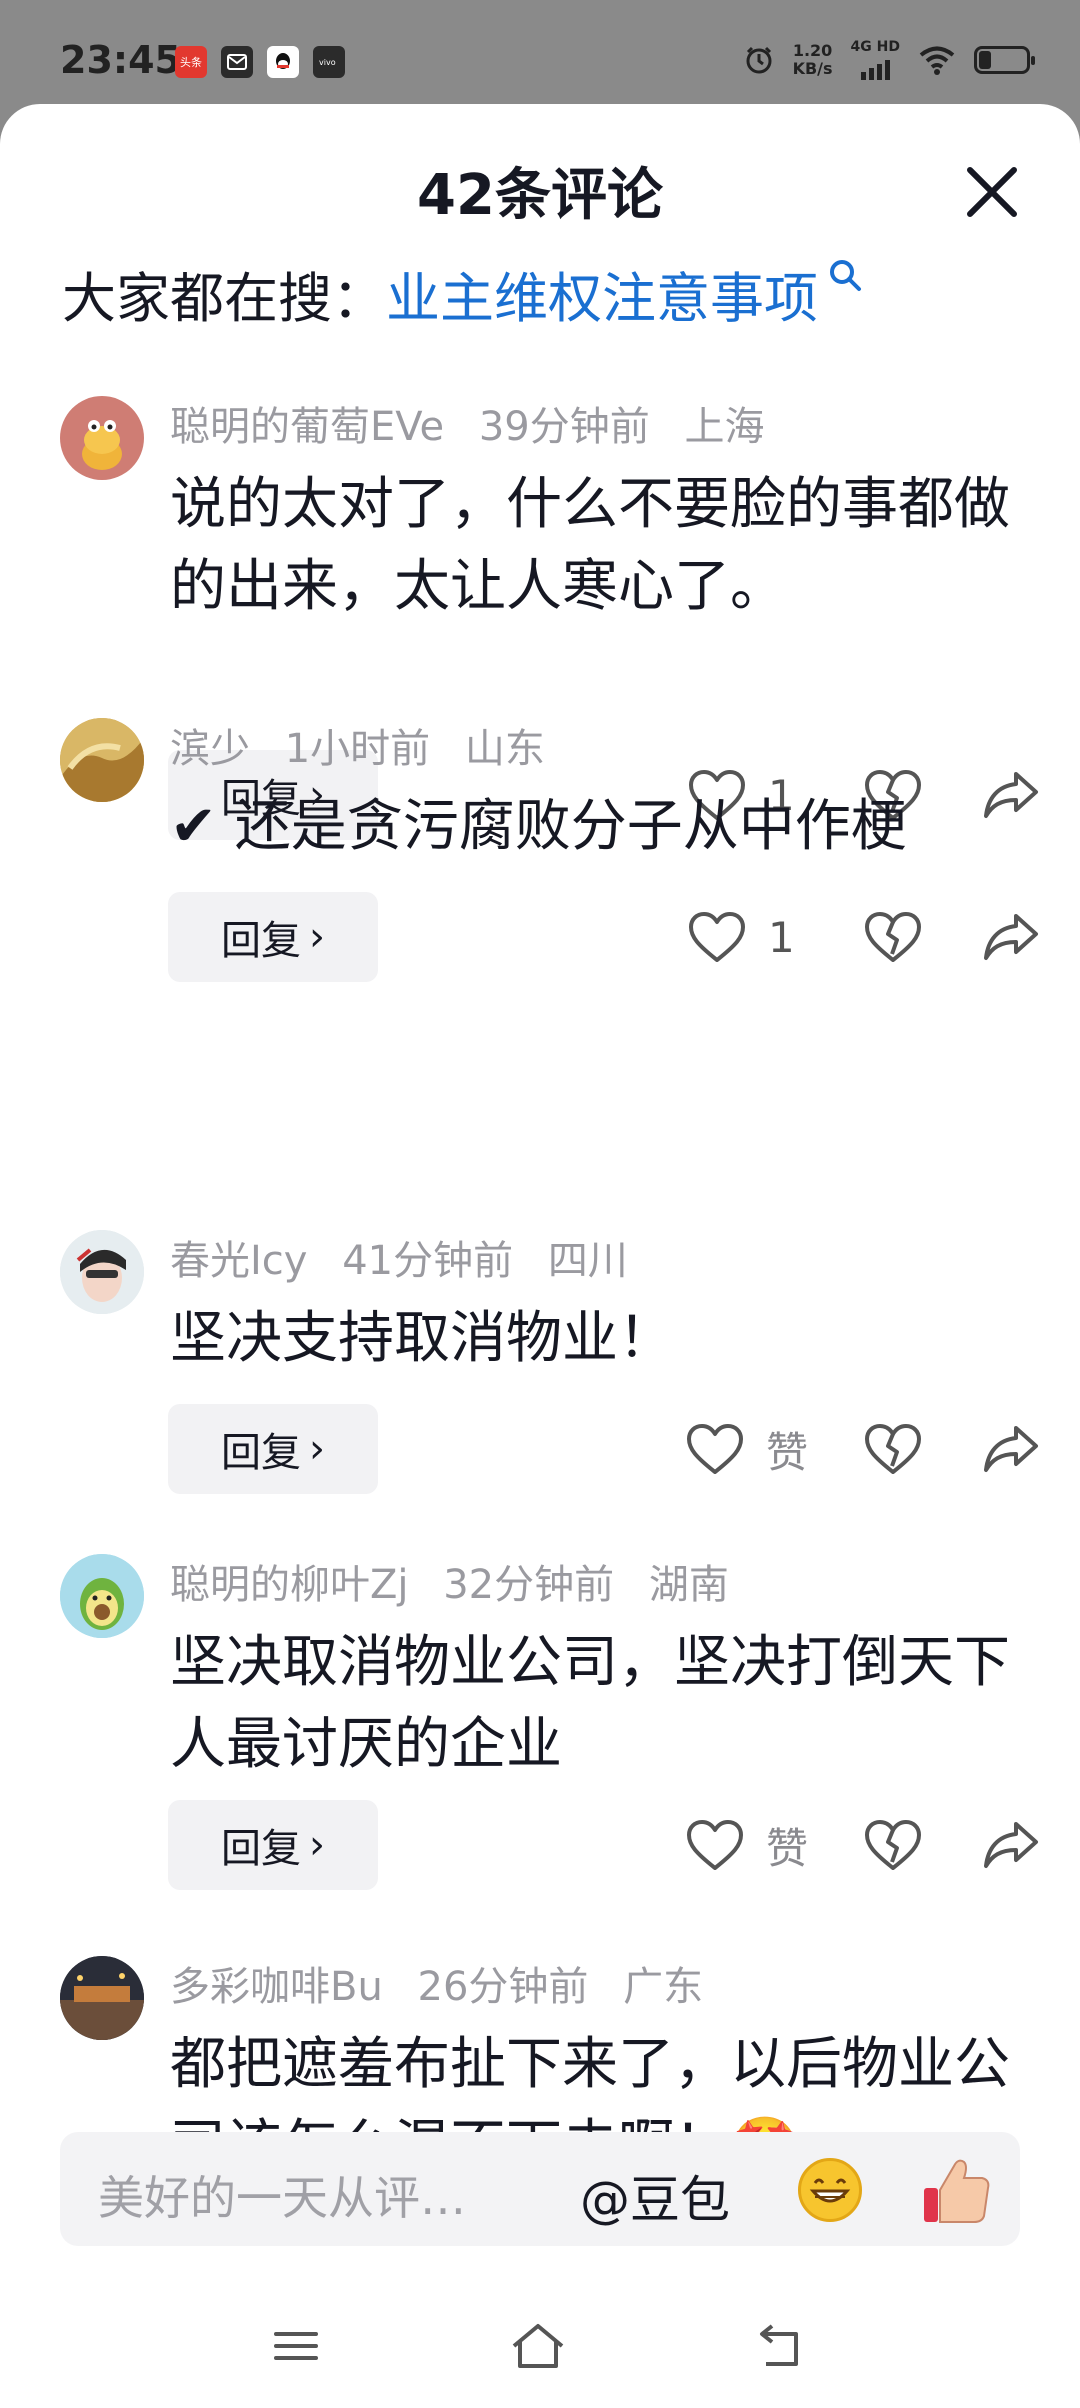 This screenshot has width=1080, height=2408. I want to click on toutiao-icon: 头条, so click(191, 62).